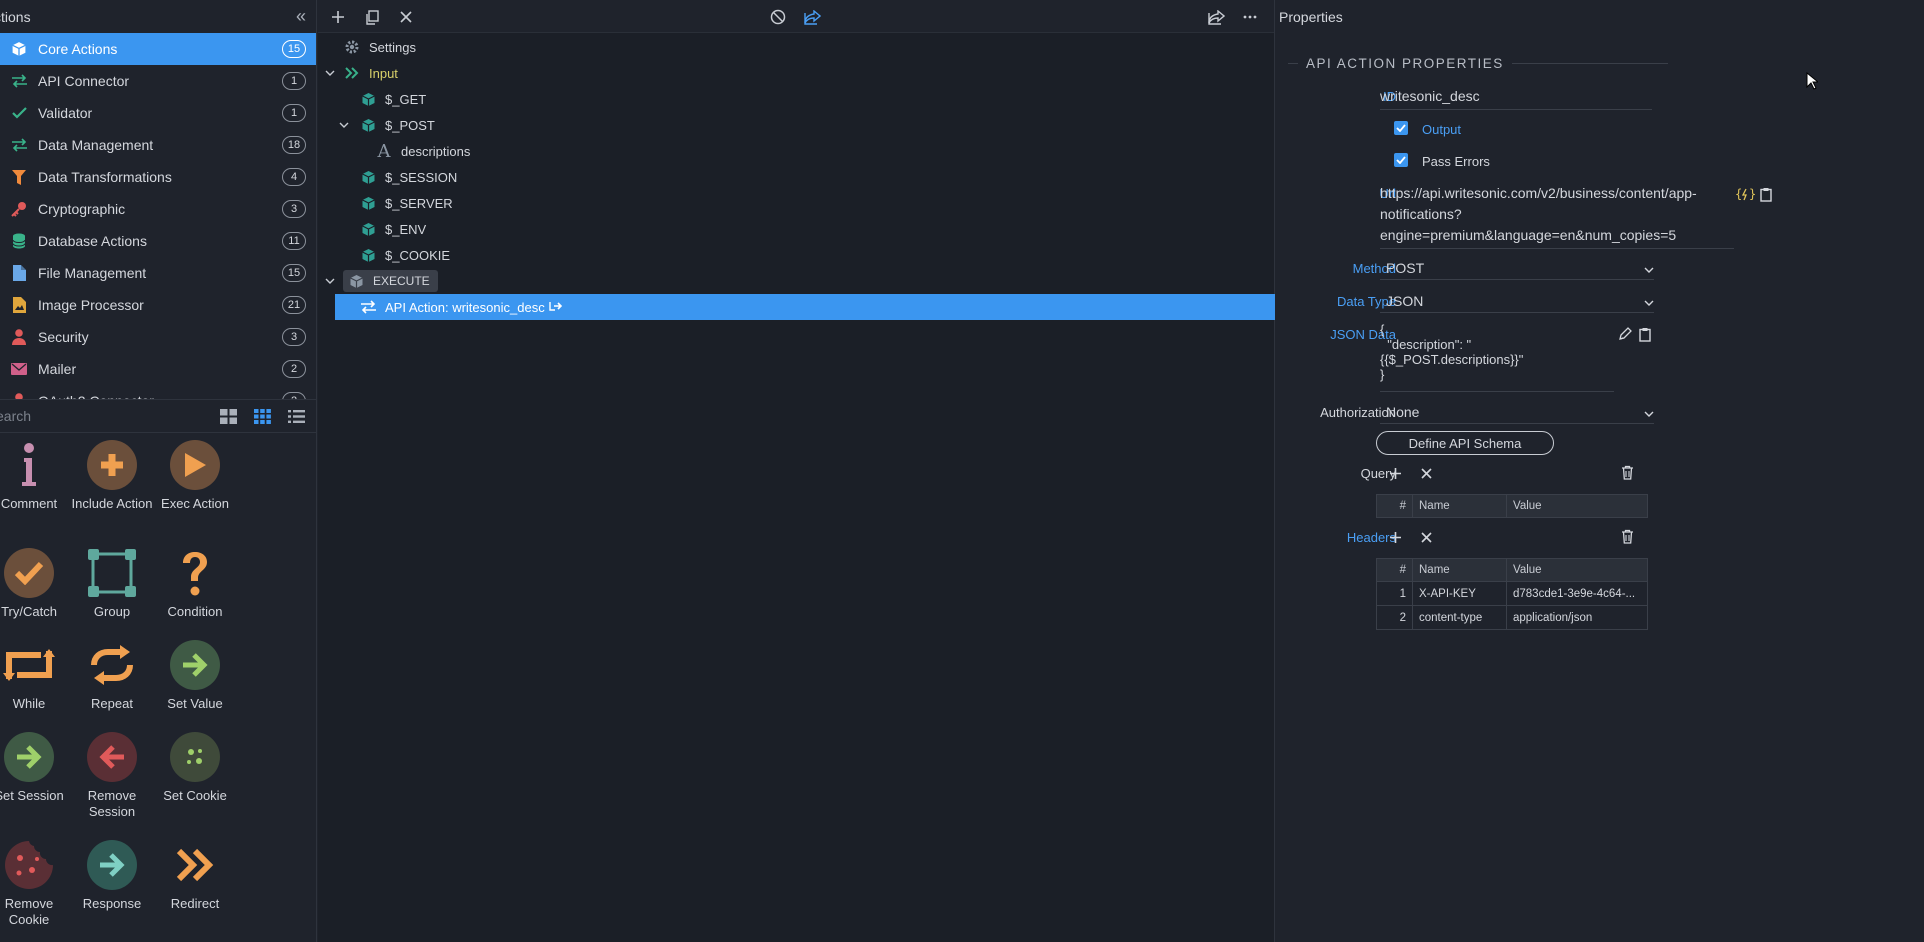 This screenshot has height=942, width=1924. I want to click on category-api-connector: API Connector 1, so click(158, 81).